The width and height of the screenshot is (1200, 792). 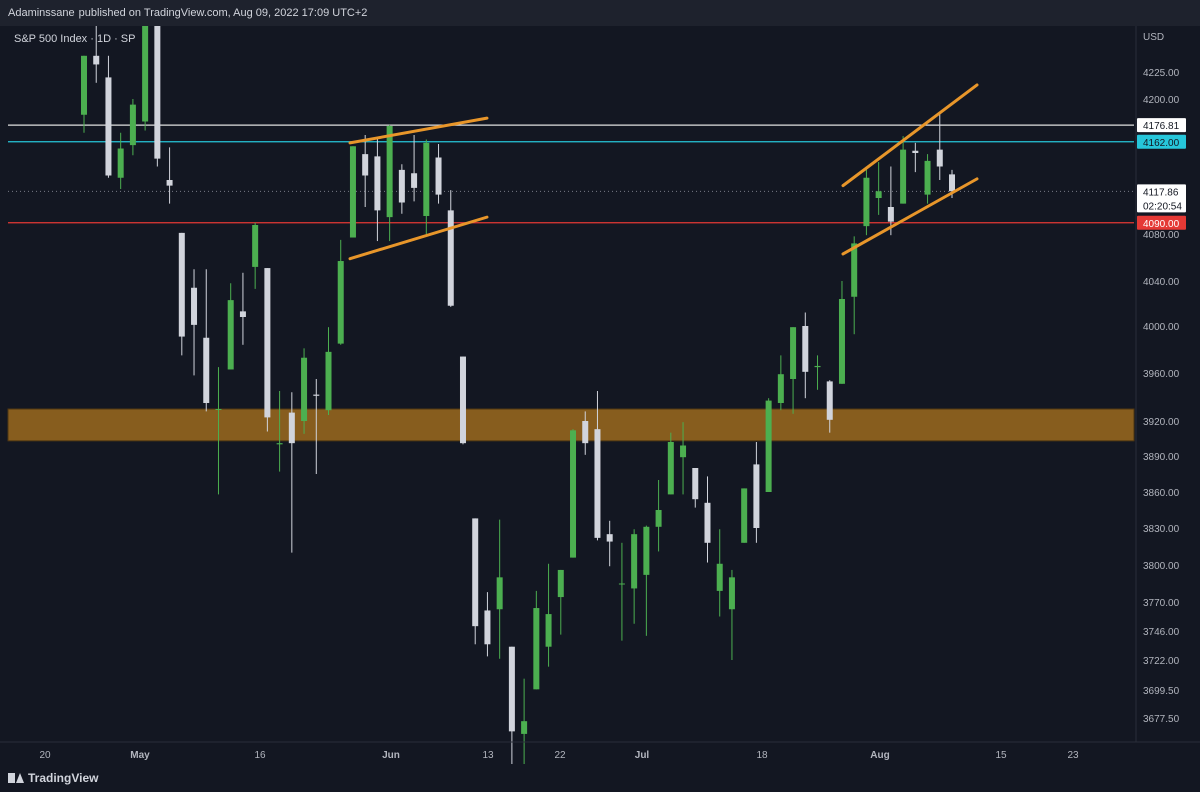 I want to click on author-name: Adaminssane, so click(x=41, y=13).